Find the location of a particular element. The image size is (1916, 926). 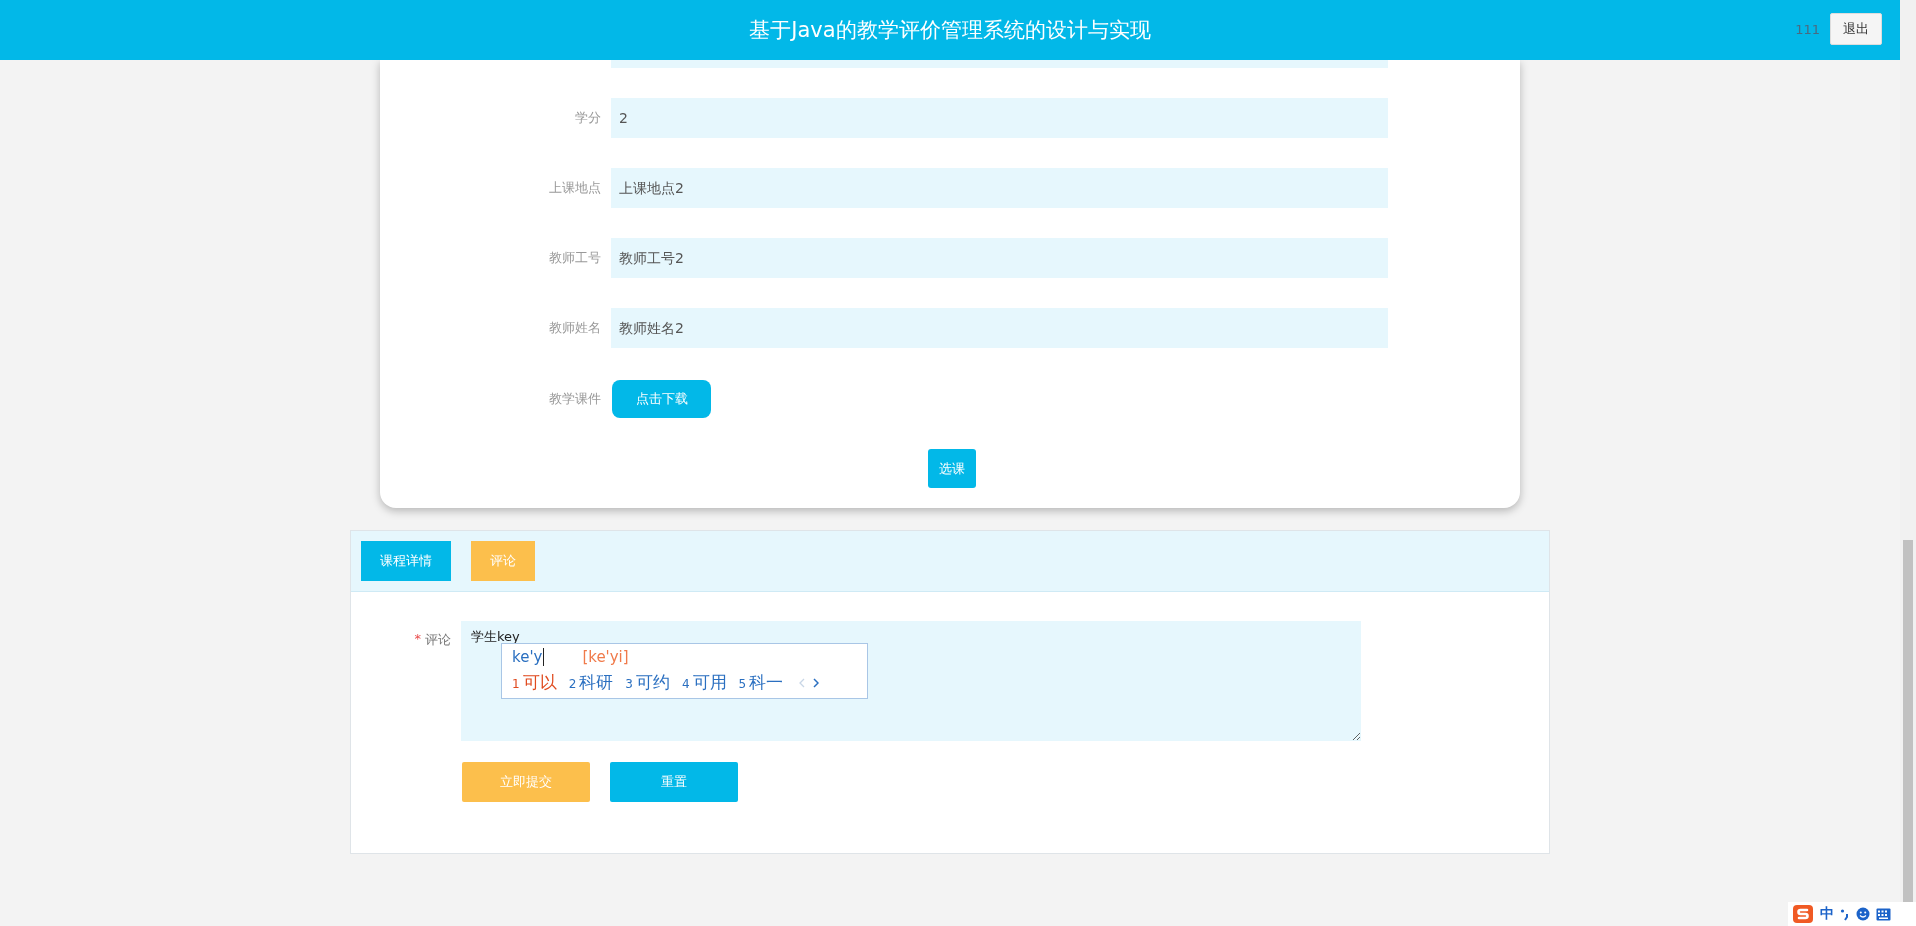

field-label: 评论 is located at coordinates (438, 640).